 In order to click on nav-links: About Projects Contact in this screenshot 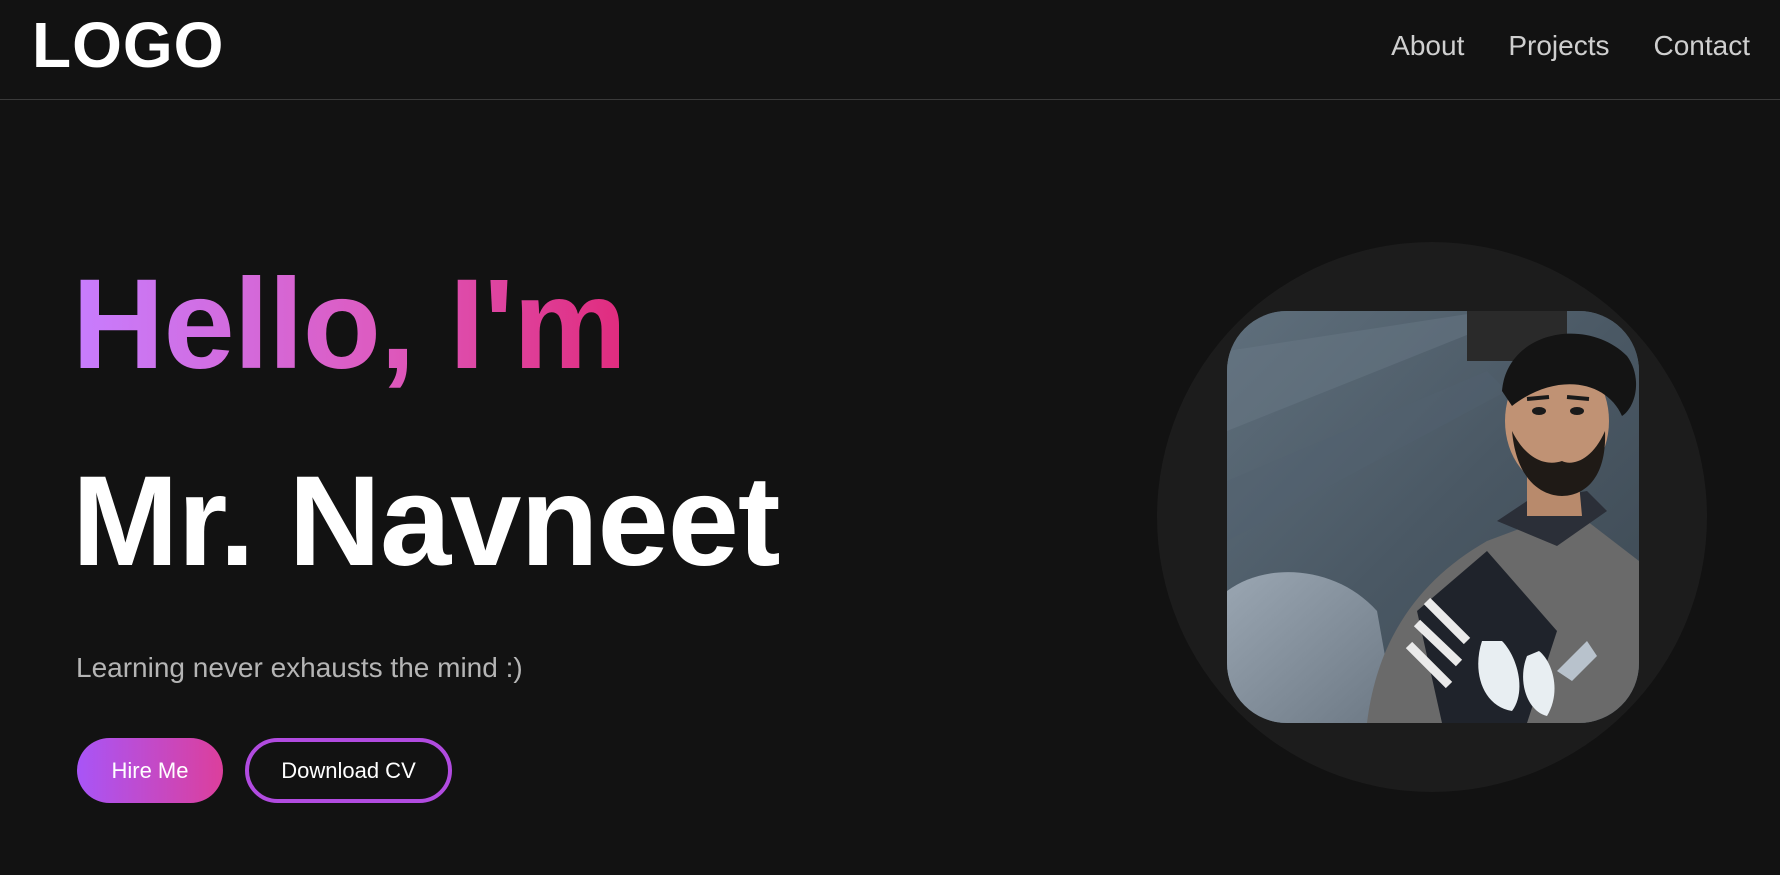, I will do `click(1570, 46)`.